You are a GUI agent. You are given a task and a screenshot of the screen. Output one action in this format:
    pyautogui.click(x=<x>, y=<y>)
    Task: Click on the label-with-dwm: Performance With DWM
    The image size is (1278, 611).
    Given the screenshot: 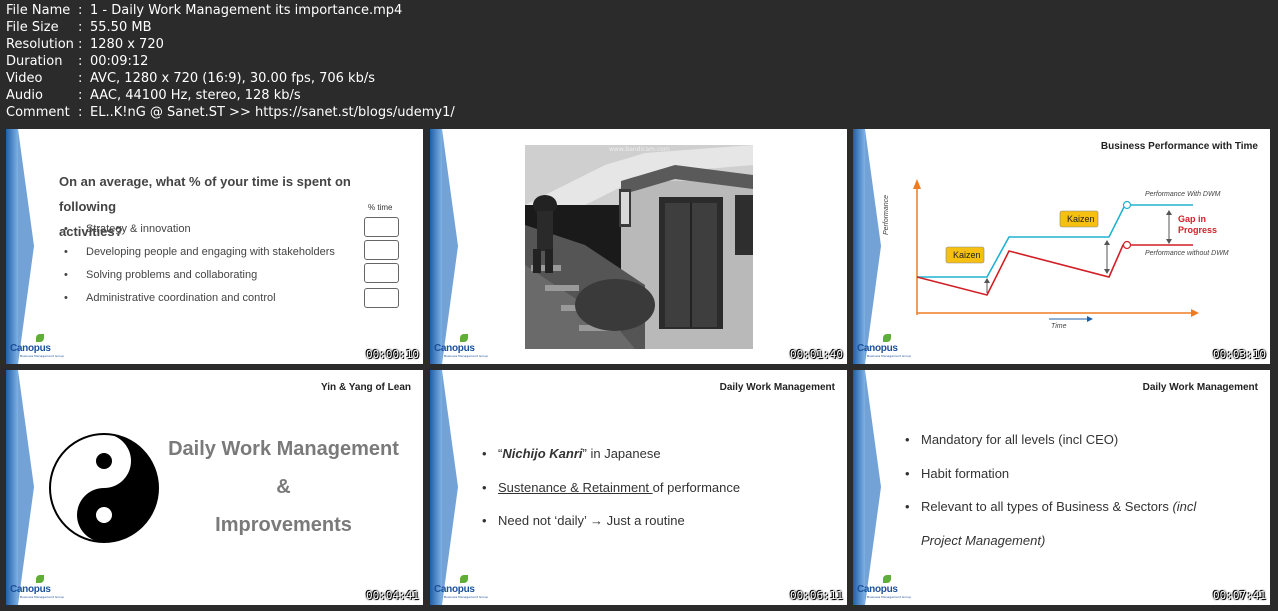 What is the action you would take?
    pyautogui.click(x=1183, y=194)
    